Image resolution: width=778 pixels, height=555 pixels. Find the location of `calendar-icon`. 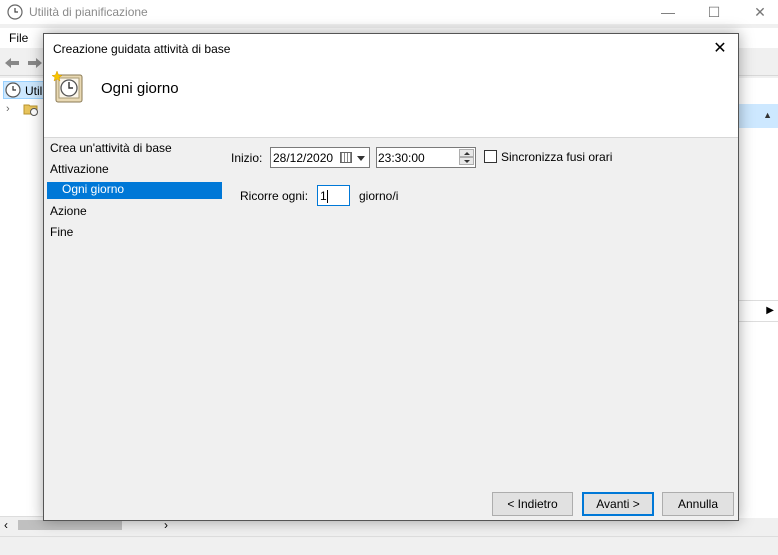

calendar-icon is located at coordinates (346, 157).